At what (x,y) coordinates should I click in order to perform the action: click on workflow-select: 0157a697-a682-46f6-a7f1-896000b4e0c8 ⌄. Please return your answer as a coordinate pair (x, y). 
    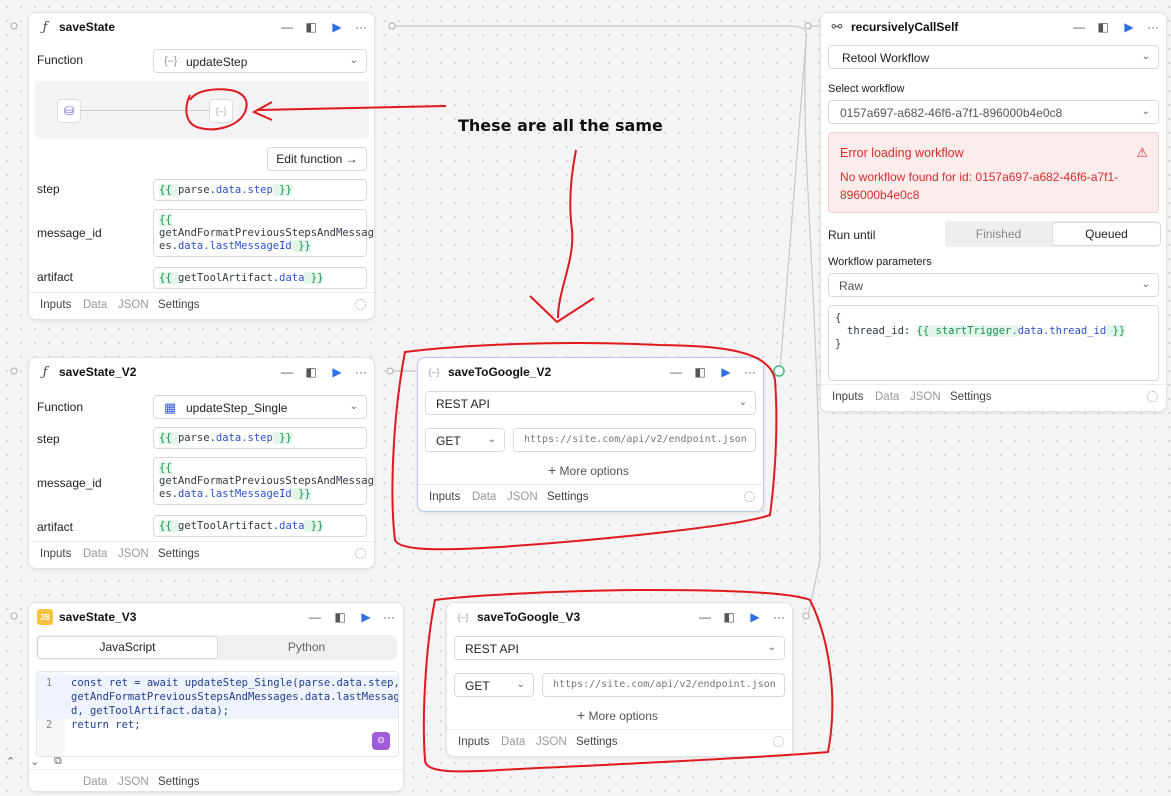
    Looking at the image, I should click on (993, 112).